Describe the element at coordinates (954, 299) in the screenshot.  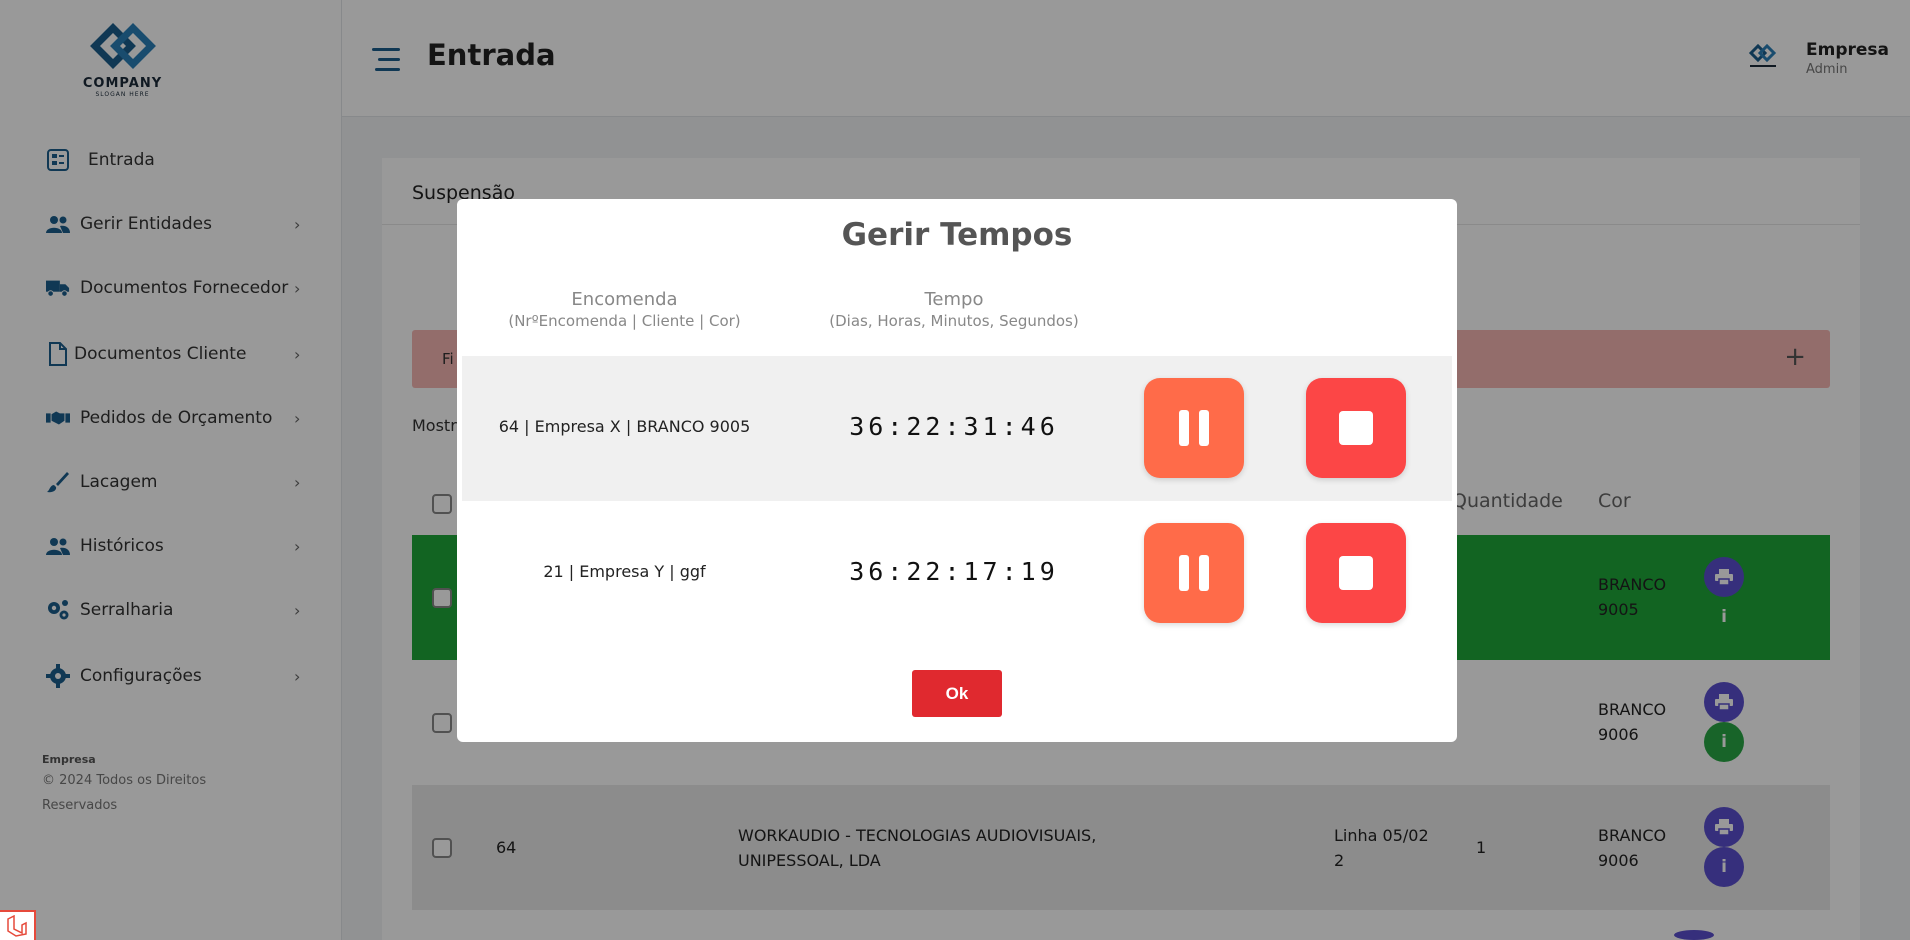
I see `column-time-title: Tempo` at that location.